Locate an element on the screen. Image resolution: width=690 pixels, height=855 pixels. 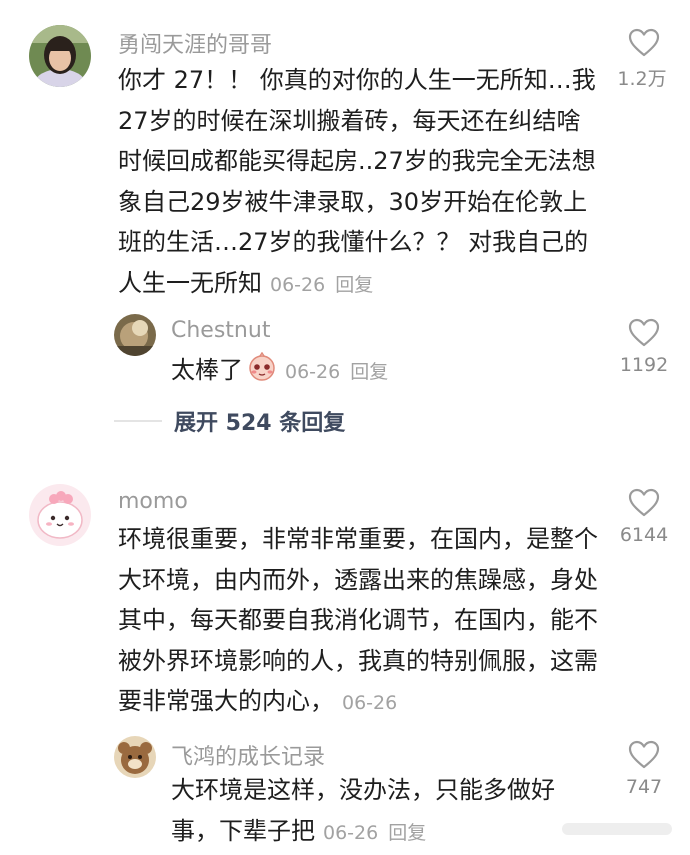
like-button: 747 is located at coordinates (644, 769).